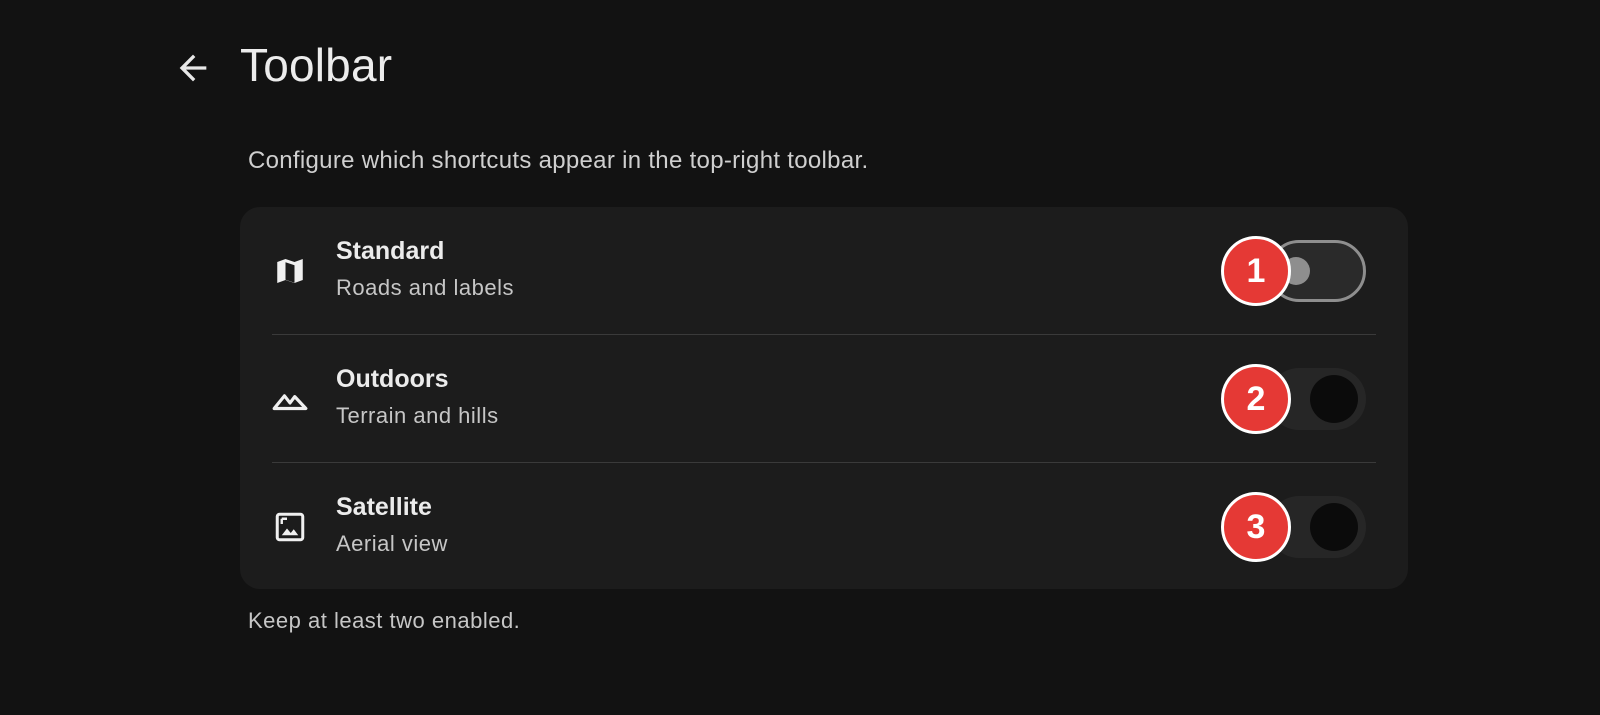 The width and height of the screenshot is (1600, 715). Describe the element at coordinates (1256, 271) in the screenshot. I see `annotation-marker-1: 1` at that location.